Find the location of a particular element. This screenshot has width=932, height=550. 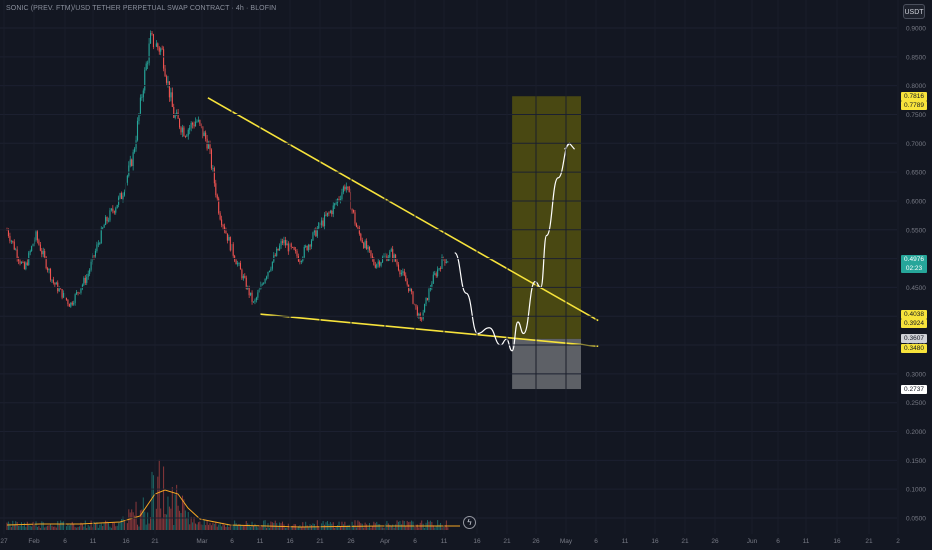

lightning-icon: ϟ is located at coordinates (469, 522).